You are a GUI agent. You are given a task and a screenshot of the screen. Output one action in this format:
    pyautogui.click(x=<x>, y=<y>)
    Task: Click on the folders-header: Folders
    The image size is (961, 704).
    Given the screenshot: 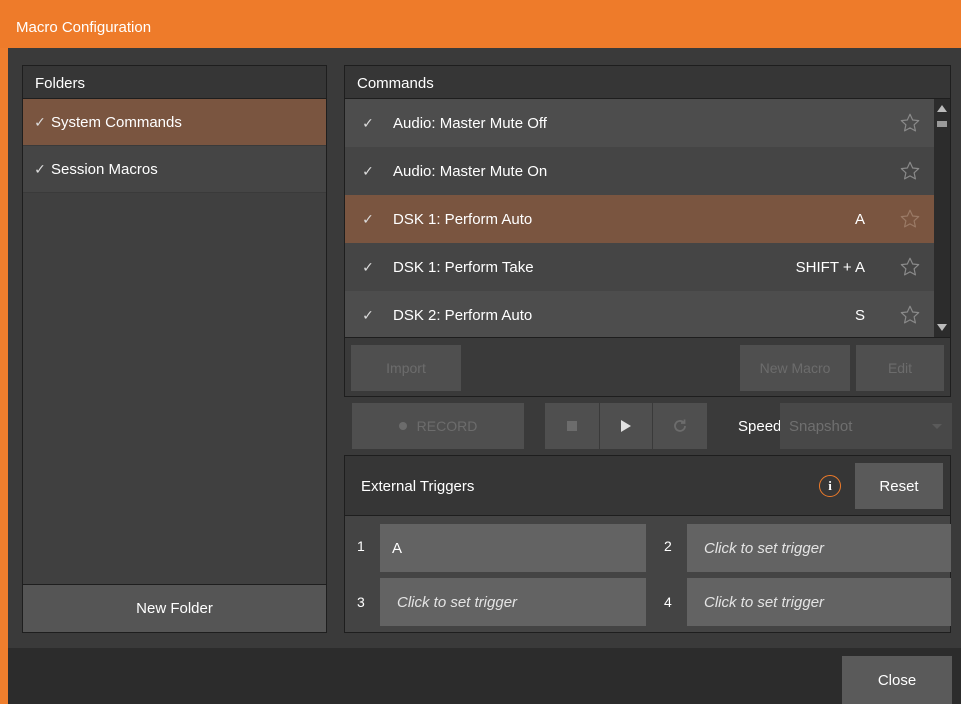 What is the action you would take?
    pyautogui.click(x=174, y=82)
    